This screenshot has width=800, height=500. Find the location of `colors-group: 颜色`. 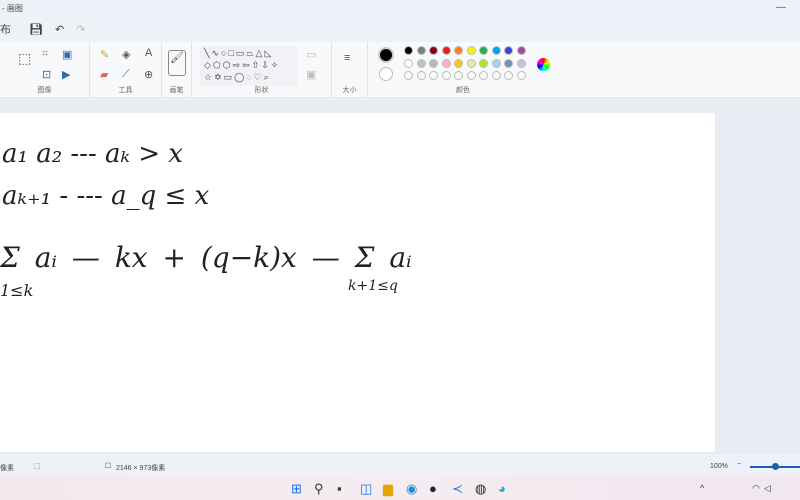

colors-group: 颜色 is located at coordinates (468, 70).